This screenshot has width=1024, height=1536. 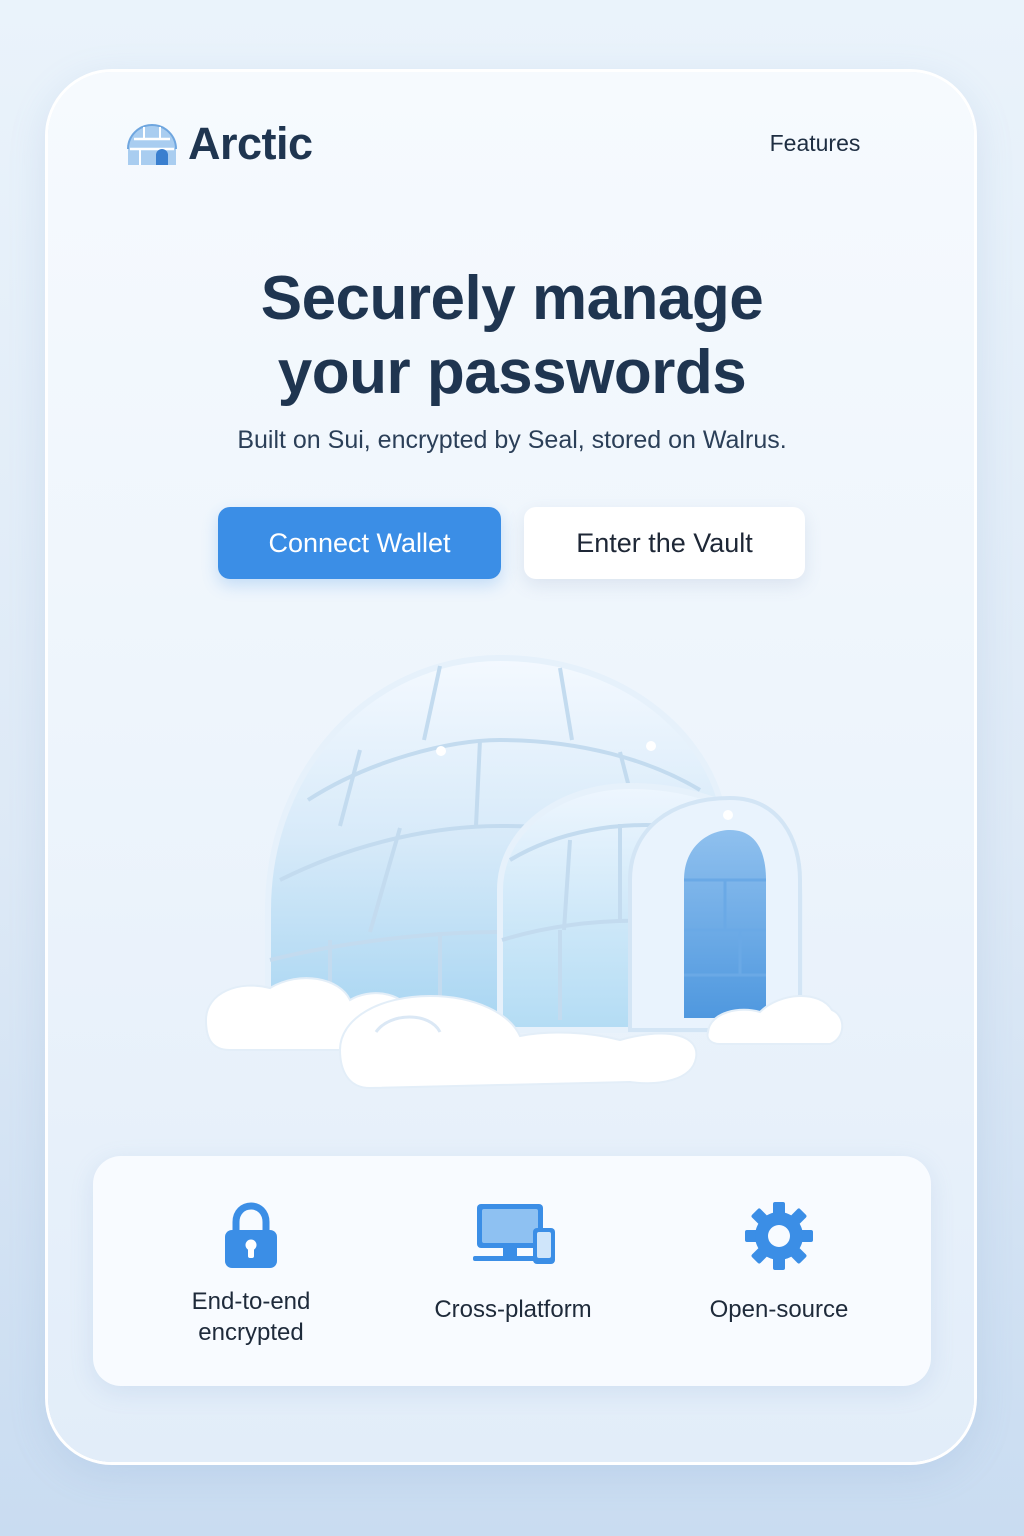 I want to click on igloo-logo-icon, so click(x=152, y=144).